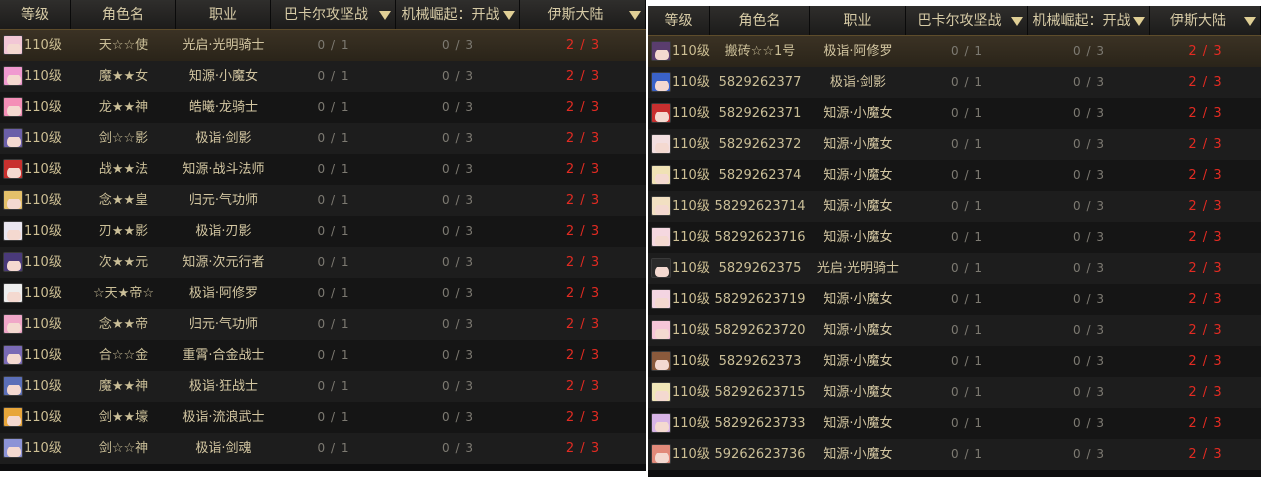 The image size is (1261, 477). I want to click on character-row: 110级 合☆☆金 重霄·合金战士 0 / 1 0 / 3 2 / 3, so click(323, 355).